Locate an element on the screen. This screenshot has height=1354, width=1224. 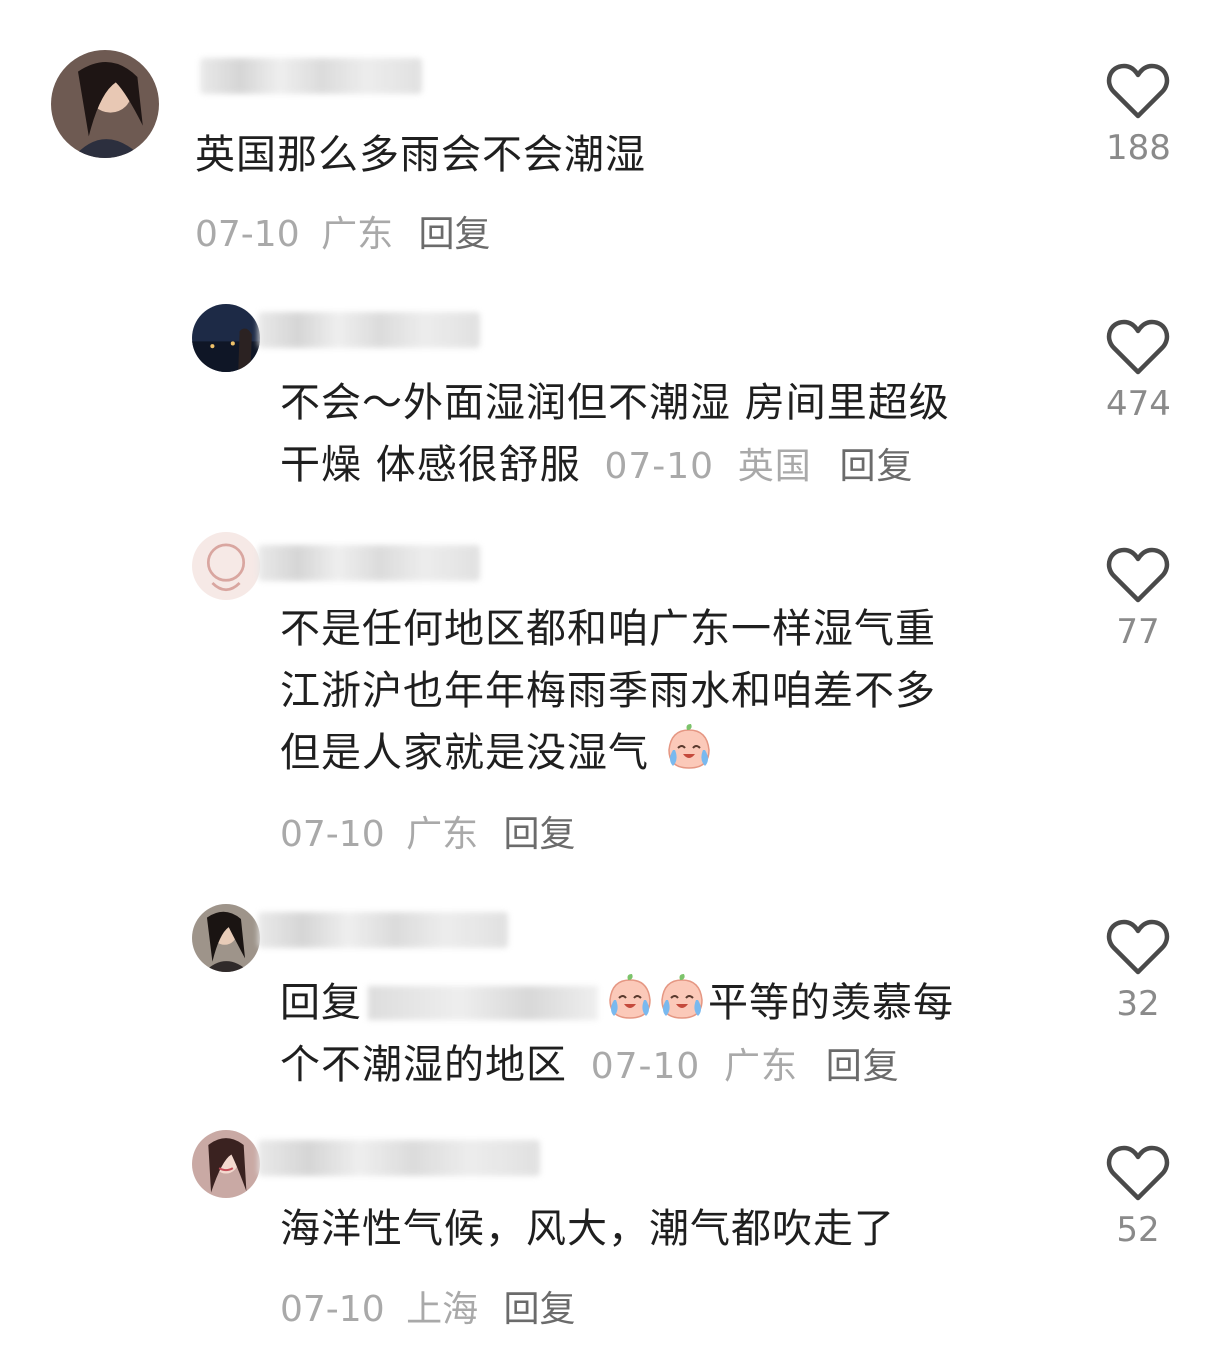
comment-text-line: 不会～外面湿润但不潮湿 房间里超级 is located at coordinates (615, 403).